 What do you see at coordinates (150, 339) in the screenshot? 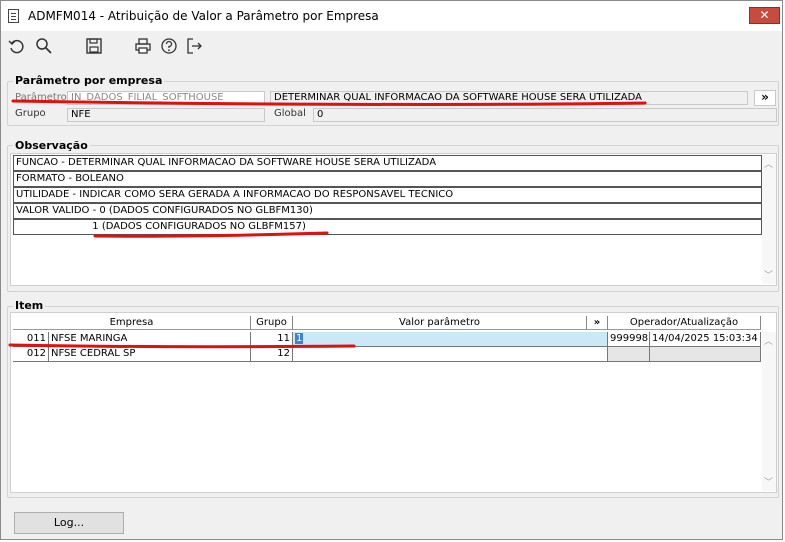
I see `table-cell-empresa: NFSE MARINGA` at bounding box center [150, 339].